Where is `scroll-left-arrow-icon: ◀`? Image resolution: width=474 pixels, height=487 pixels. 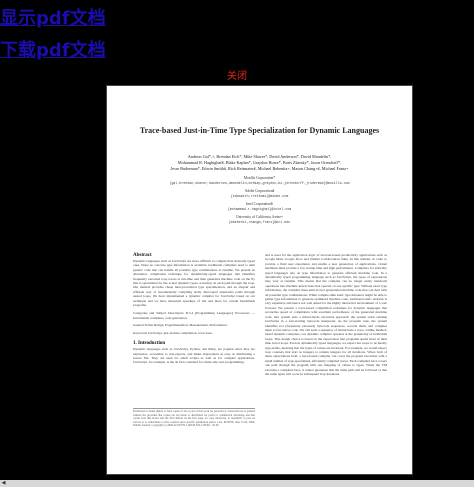
scroll-left-arrow-icon: ◀ is located at coordinates (3, 483).